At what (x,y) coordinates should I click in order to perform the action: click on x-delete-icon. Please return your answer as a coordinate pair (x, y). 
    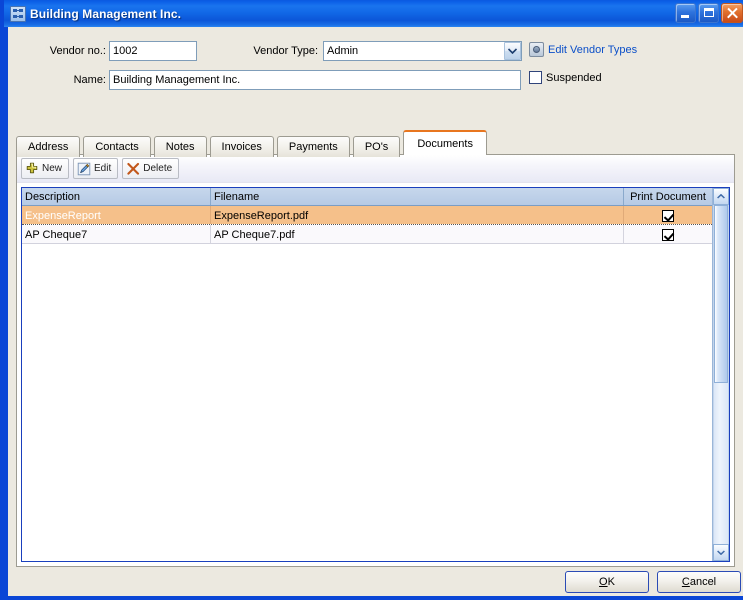
    Looking at the image, I should click on (133, 168).